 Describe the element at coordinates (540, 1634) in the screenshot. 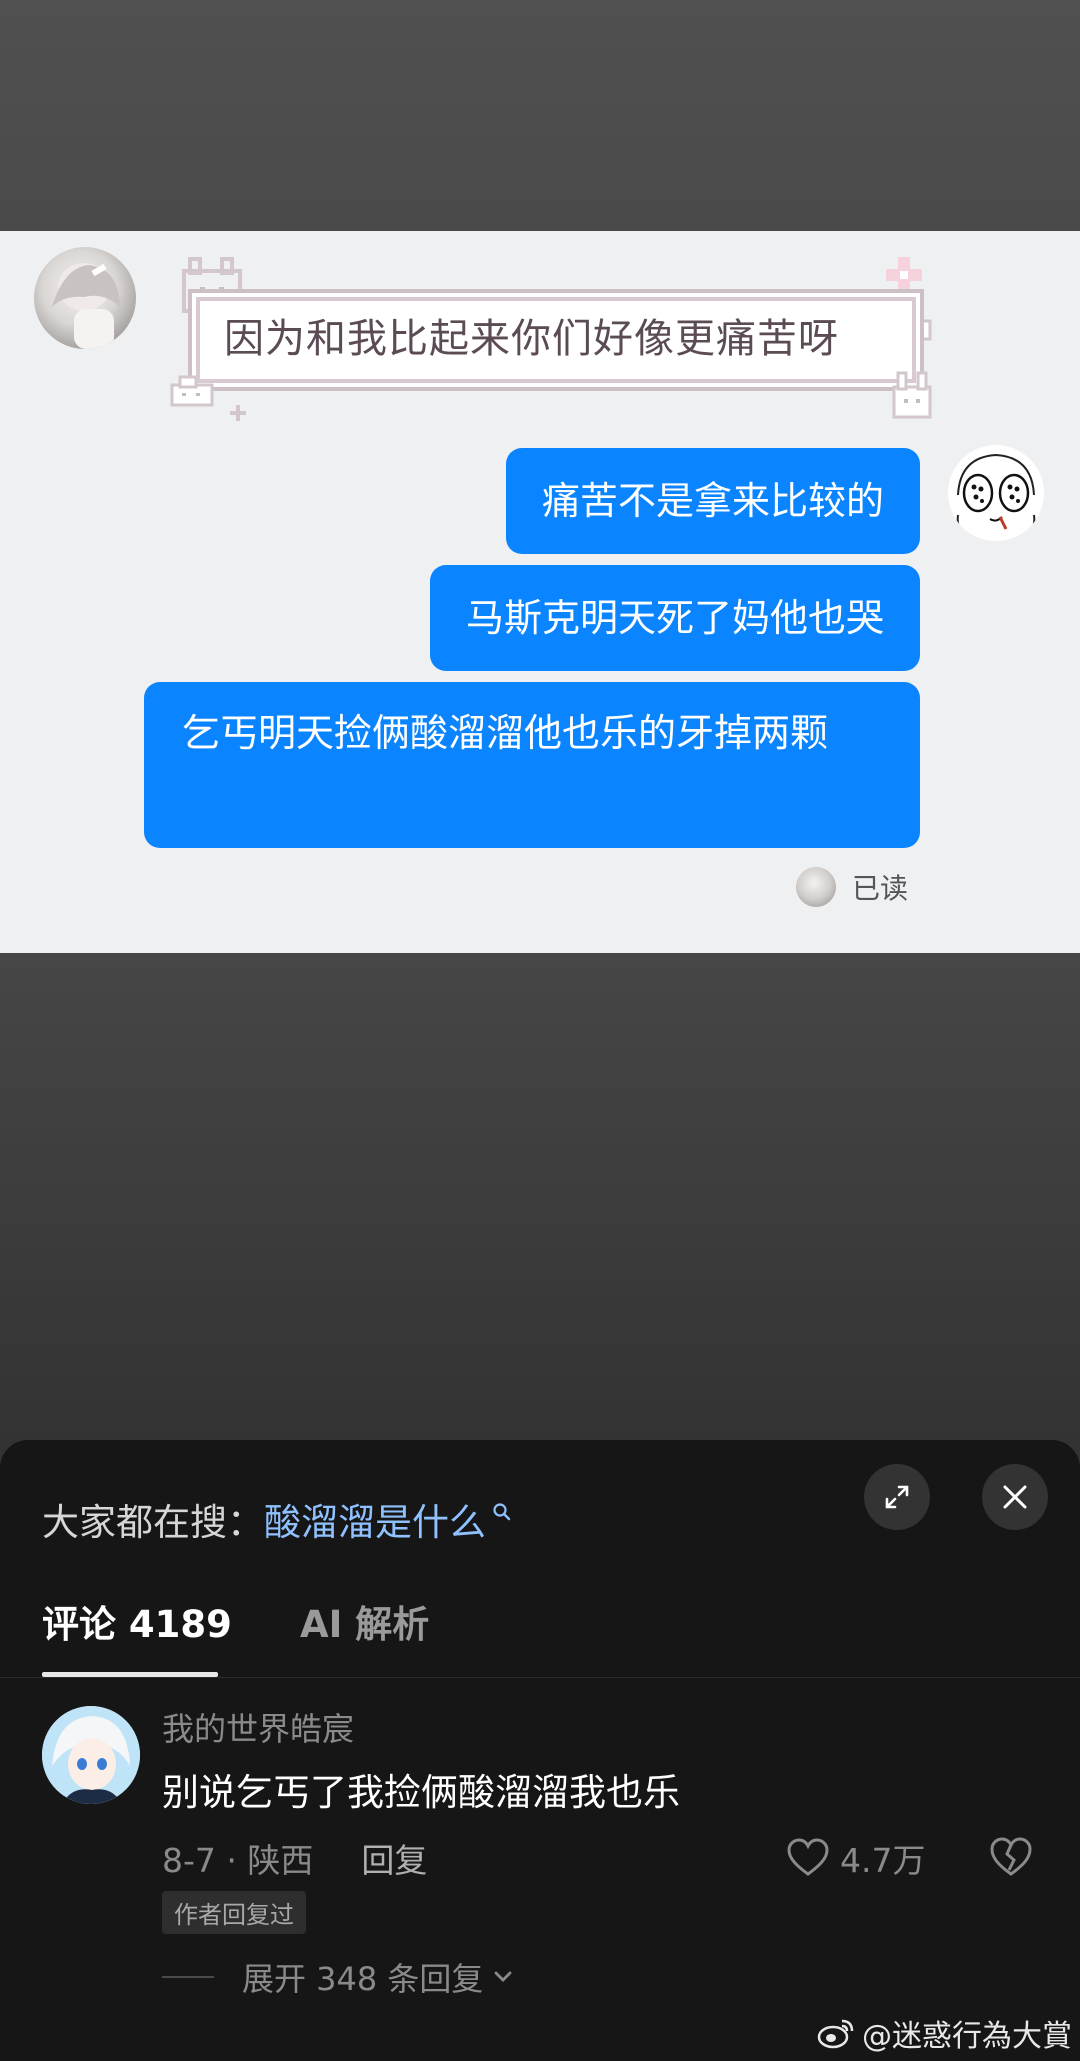

I see `sheet-tabs: 评论 4189 AI 解析` at that location.